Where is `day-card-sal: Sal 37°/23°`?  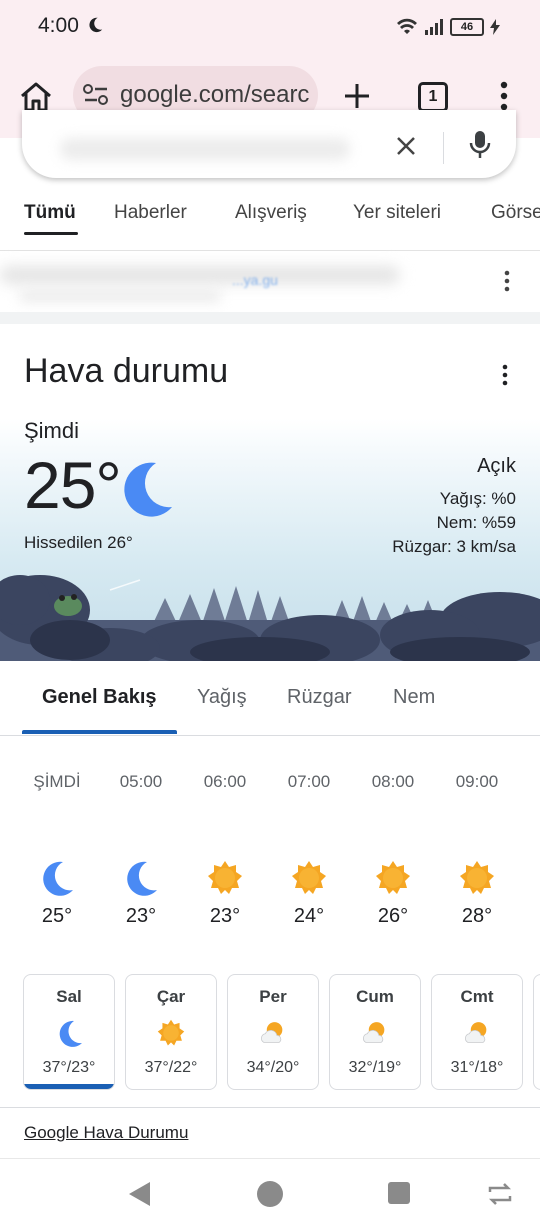
day-card-sal: Sal 37°/23° is located at coordinates (69, 1032).